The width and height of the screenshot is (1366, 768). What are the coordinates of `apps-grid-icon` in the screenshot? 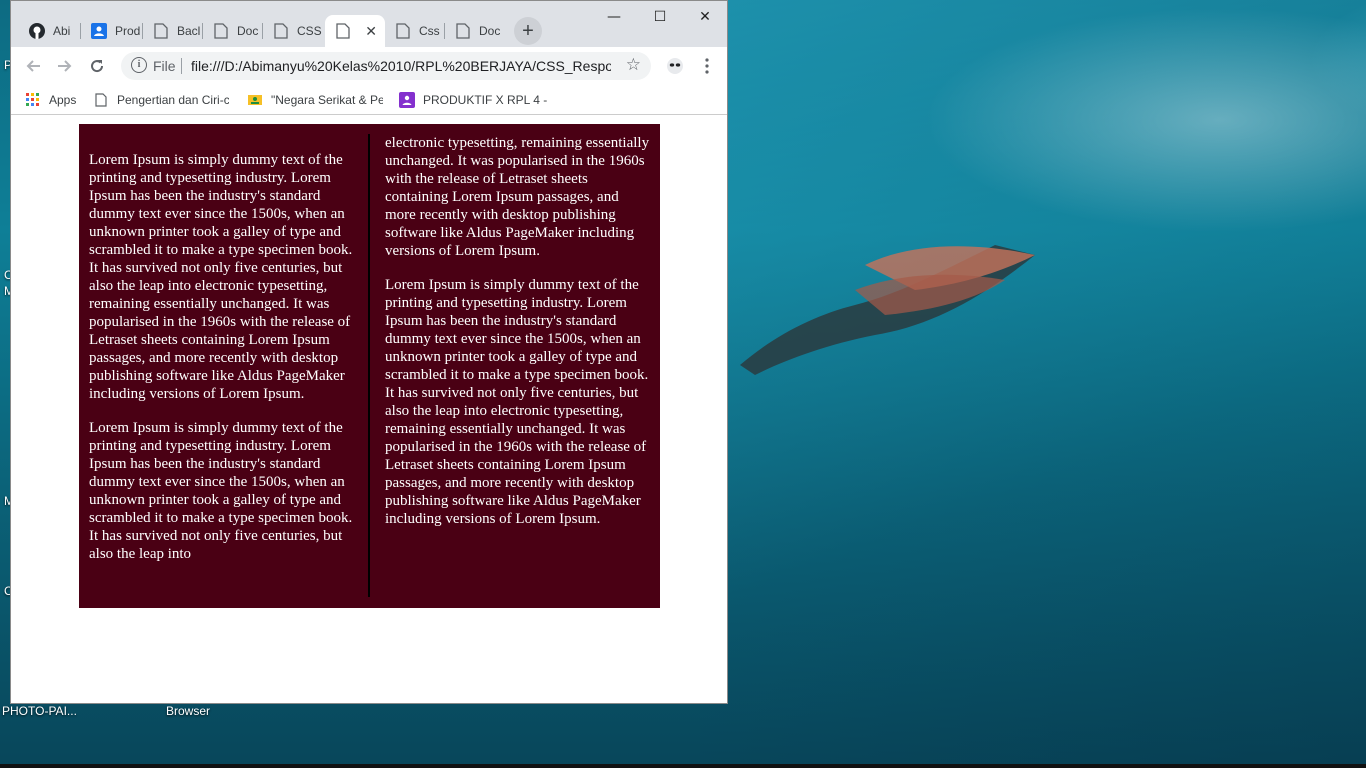 It's located at (33, 100).